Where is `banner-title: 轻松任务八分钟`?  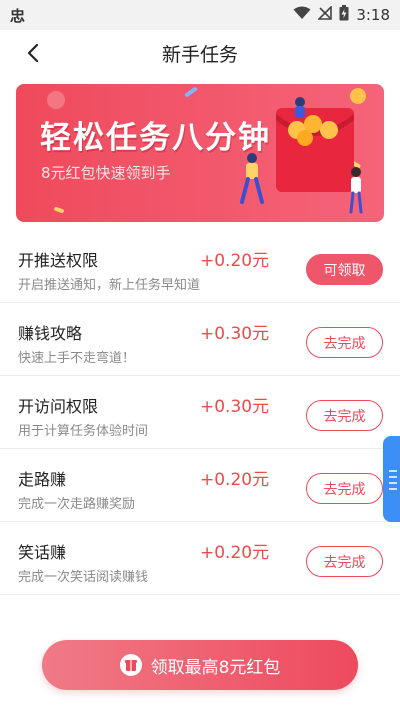 banner-title: 轻松任务八分钟 is located at coordinates (155, 138).